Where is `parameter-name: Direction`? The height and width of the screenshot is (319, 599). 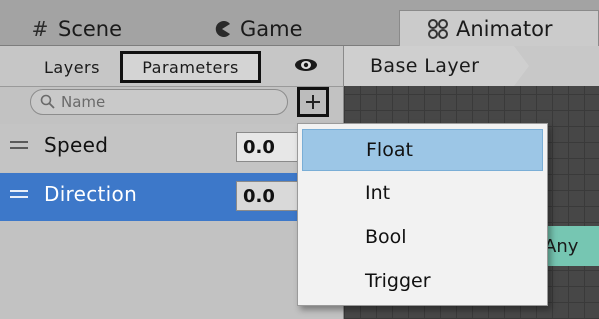 parameter-name: Direction is located at coordinates (91, 194).